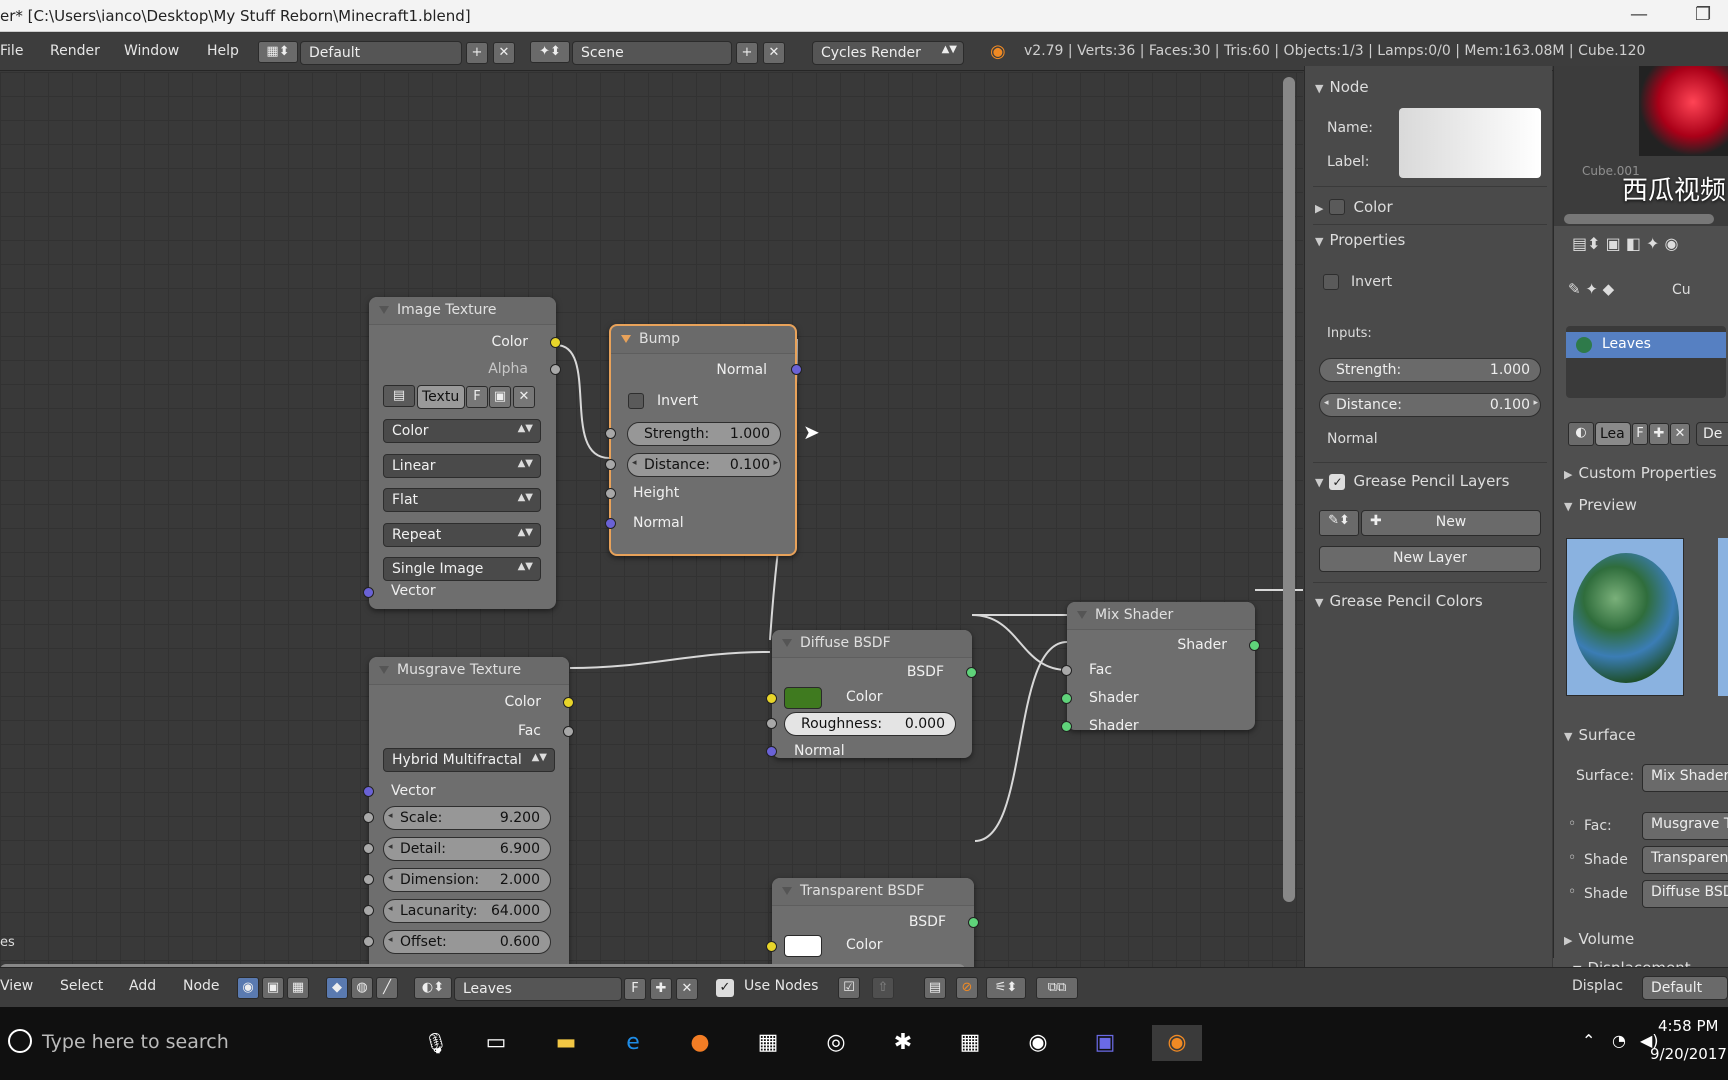  What do you see at coordinates (496, 1043) in the screenshot?
I see `task-view-icon: ▭` at bounding box center [496, 1043].